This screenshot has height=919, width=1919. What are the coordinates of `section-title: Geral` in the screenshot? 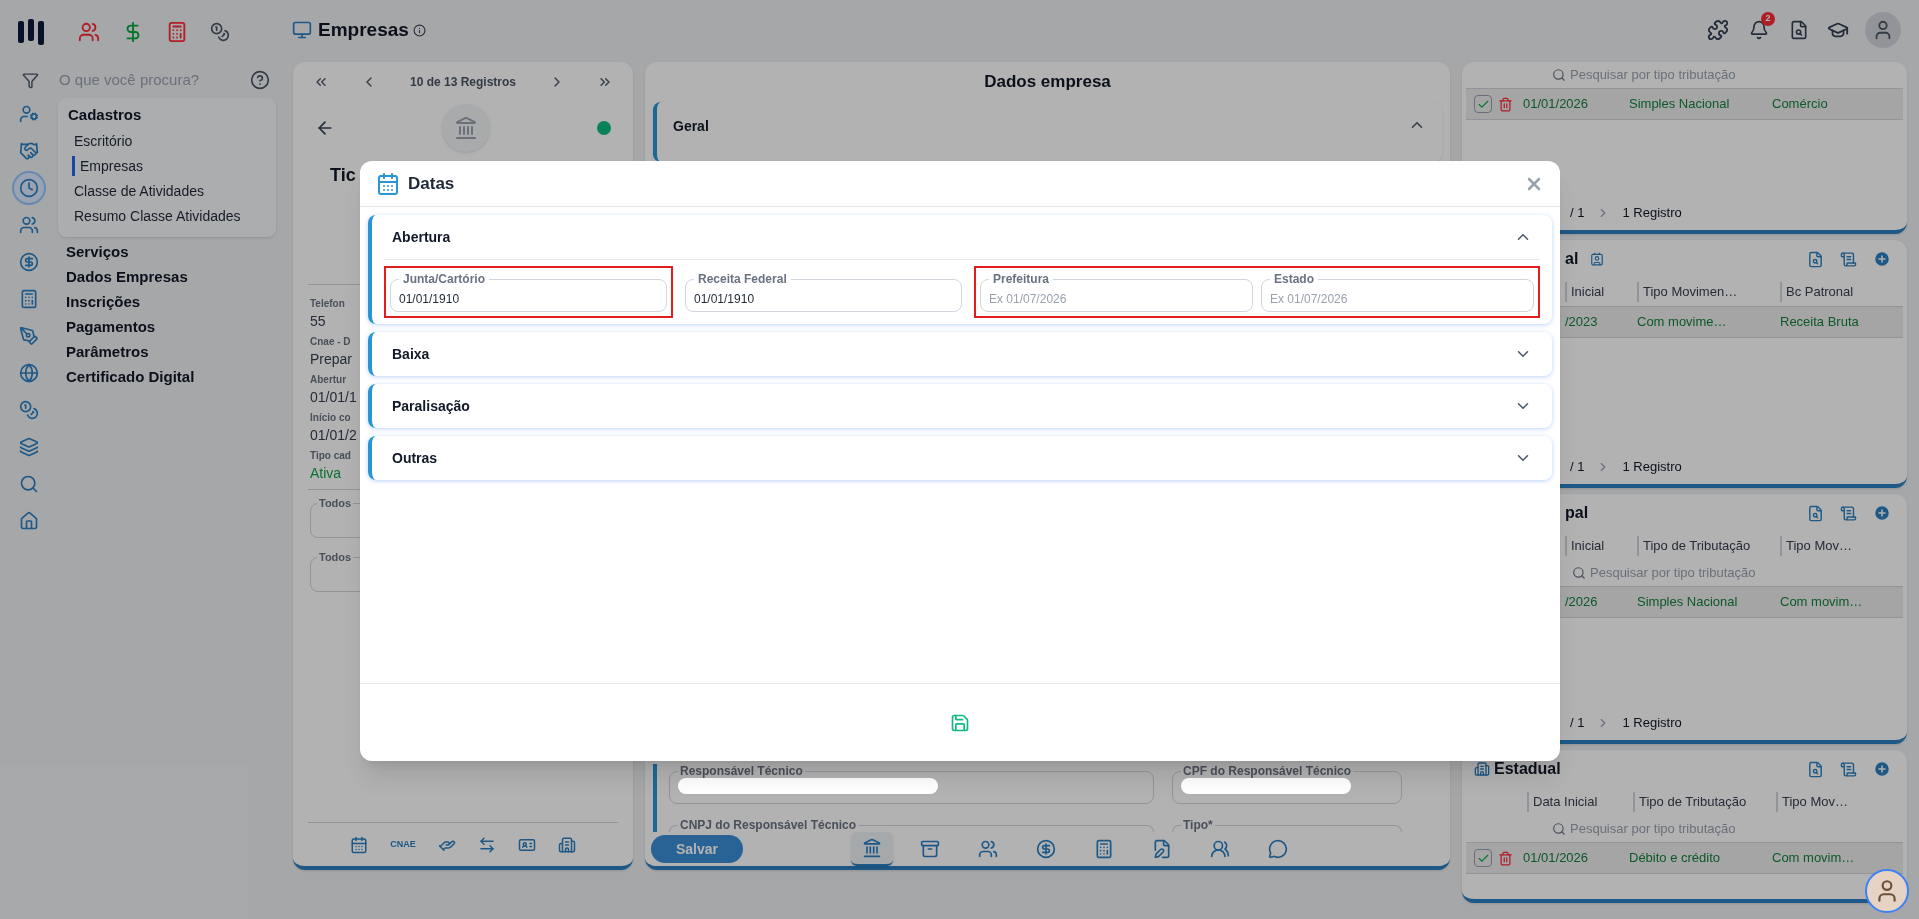 It's located at (691, 126).